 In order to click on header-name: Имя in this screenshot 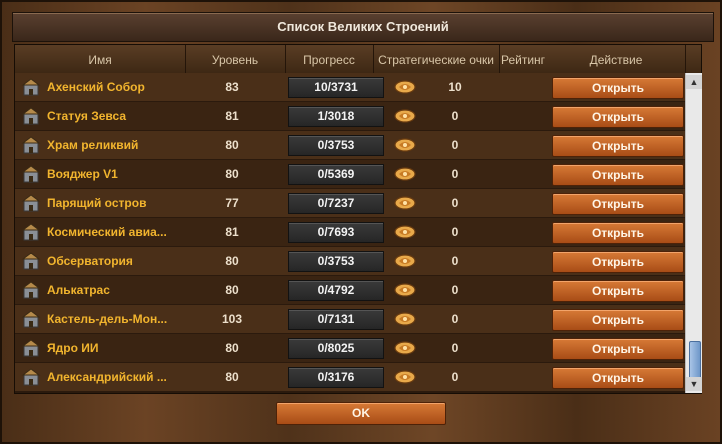, I will do `click(100, 59)`.